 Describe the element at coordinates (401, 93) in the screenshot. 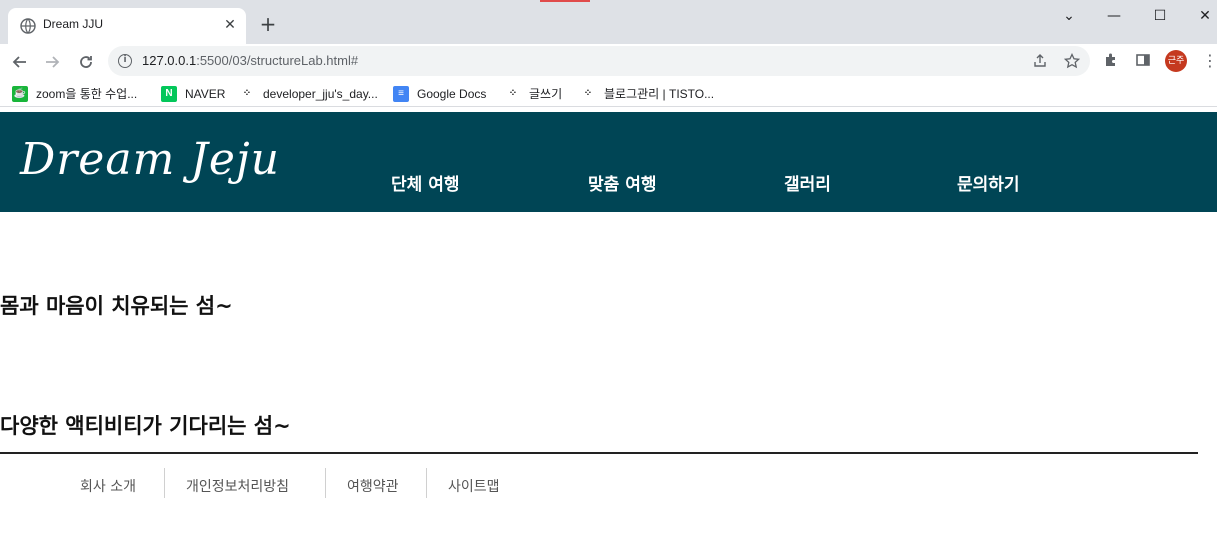

I see `google-docs-icon: ≡` at that location.